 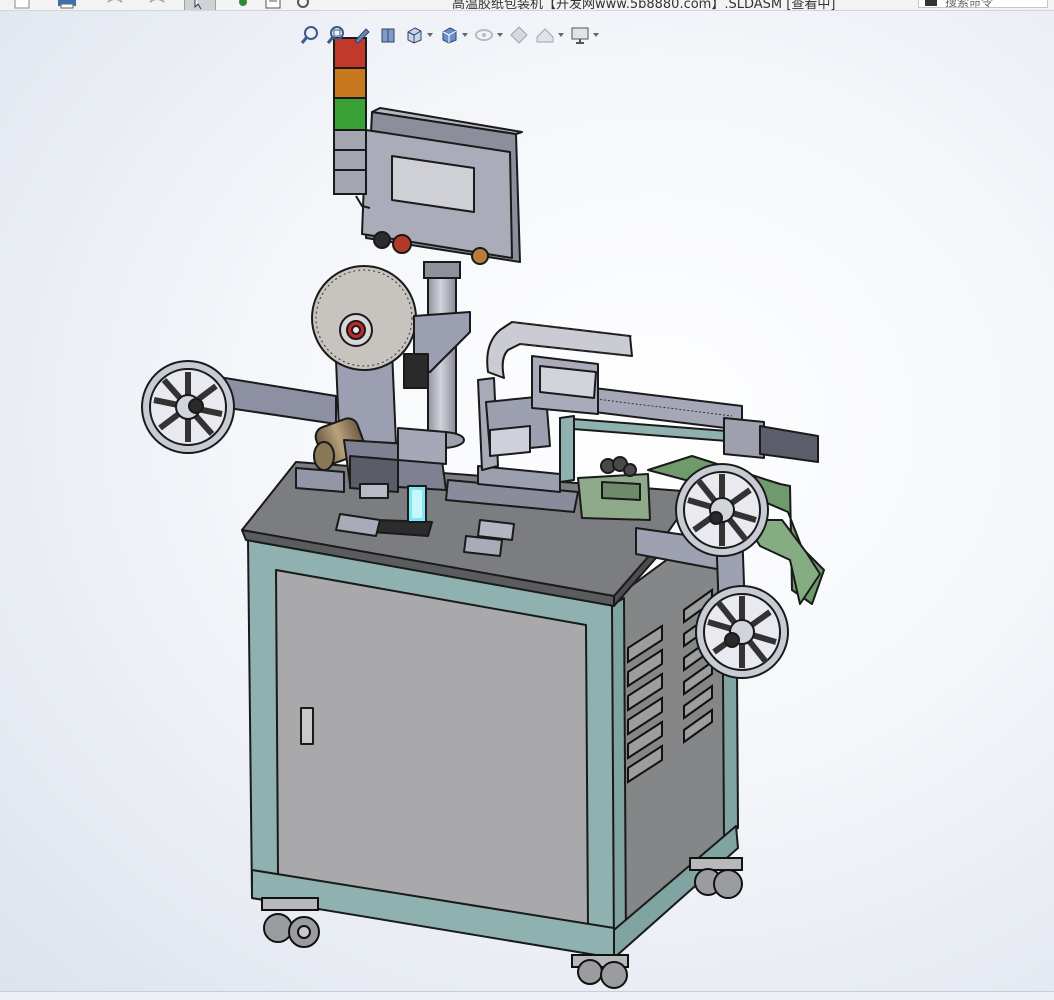 What do you see at coordinates (402, 244) in the screenshot?
I see `emergency-stop-button` at bounding box center [402, 244].